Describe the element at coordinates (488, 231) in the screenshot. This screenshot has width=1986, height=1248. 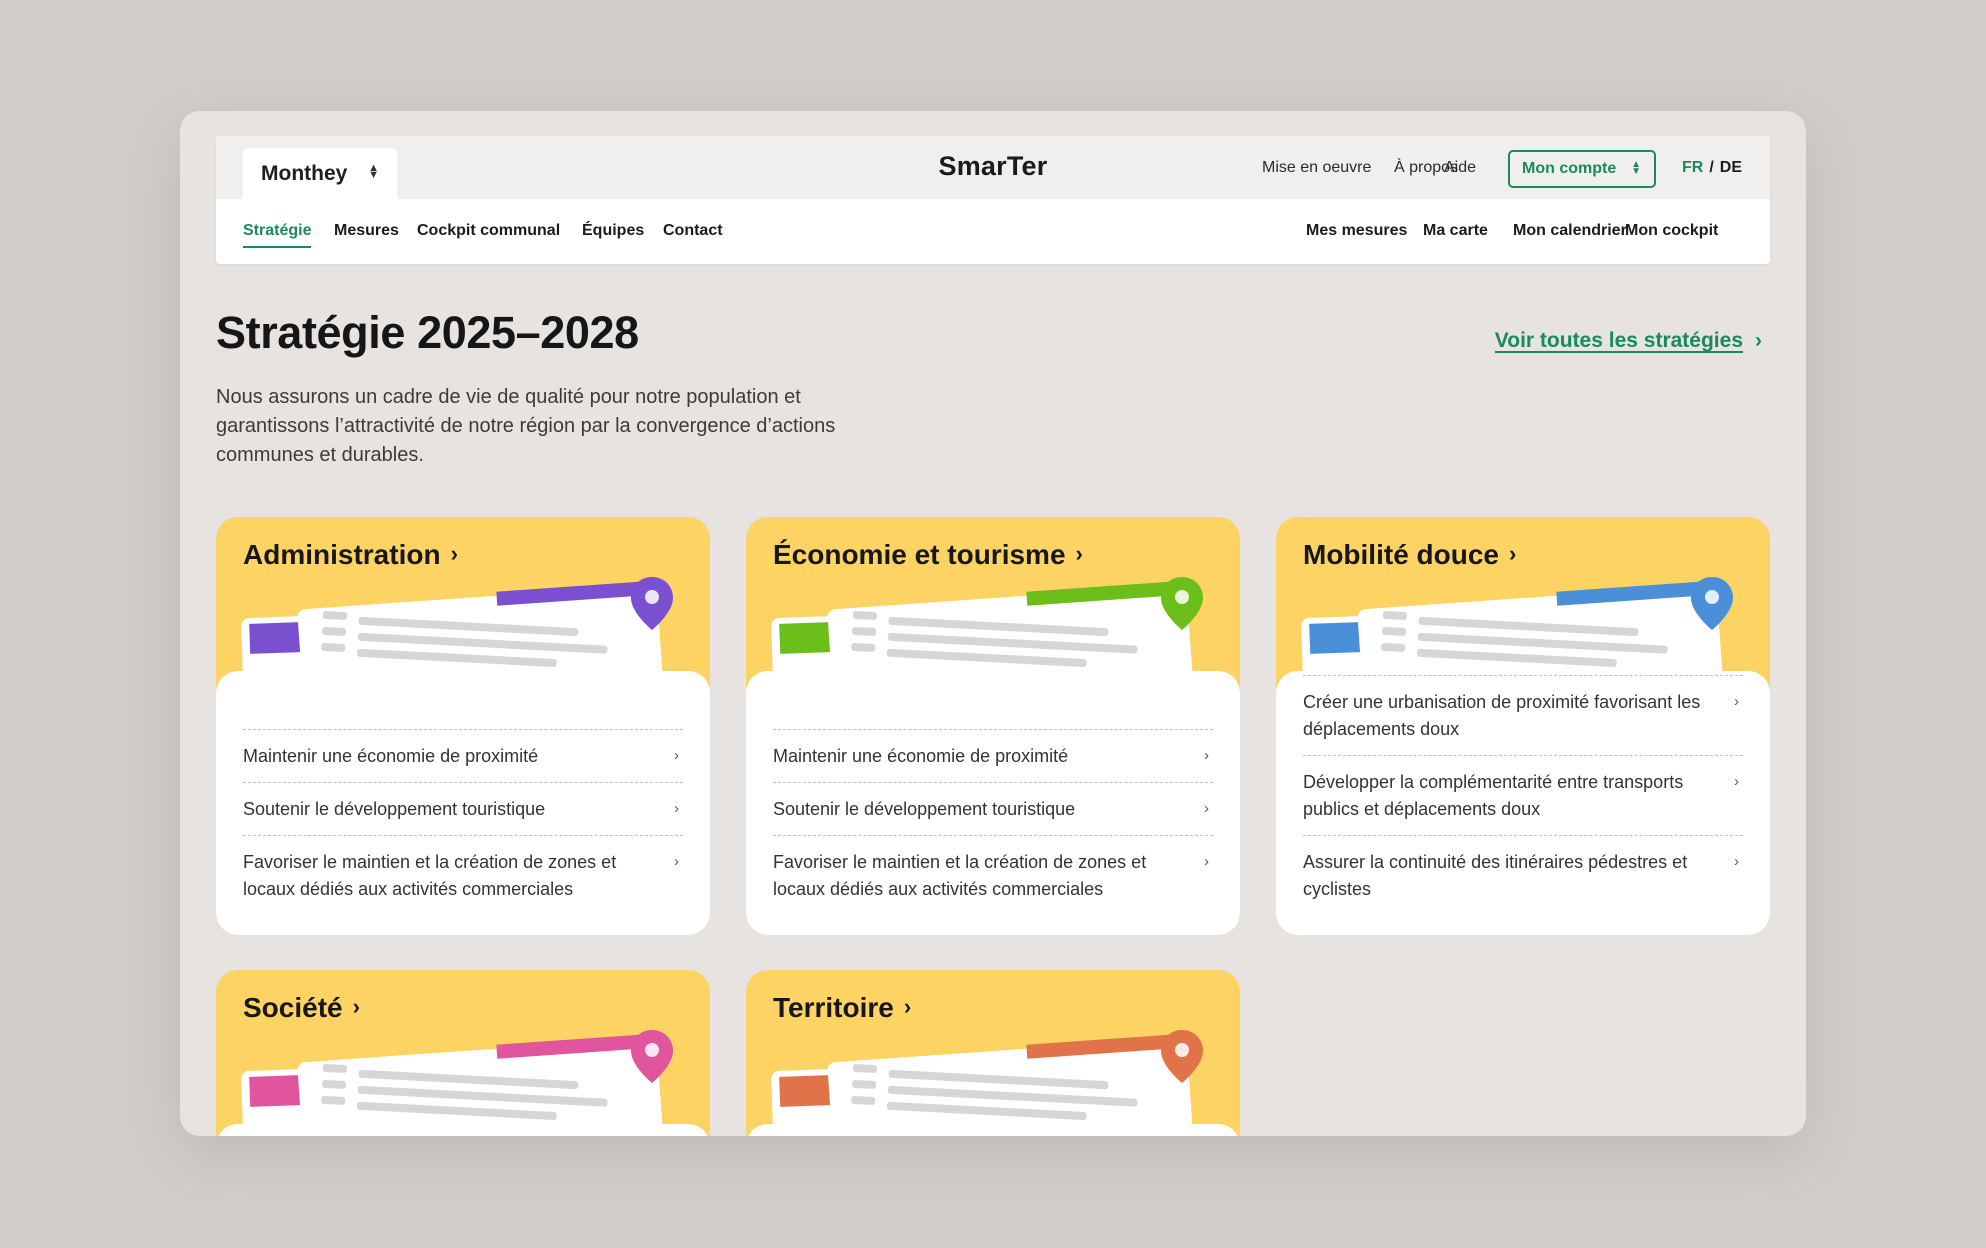
I see `nav-cockpit-communal: Cockpit communal` at that location.